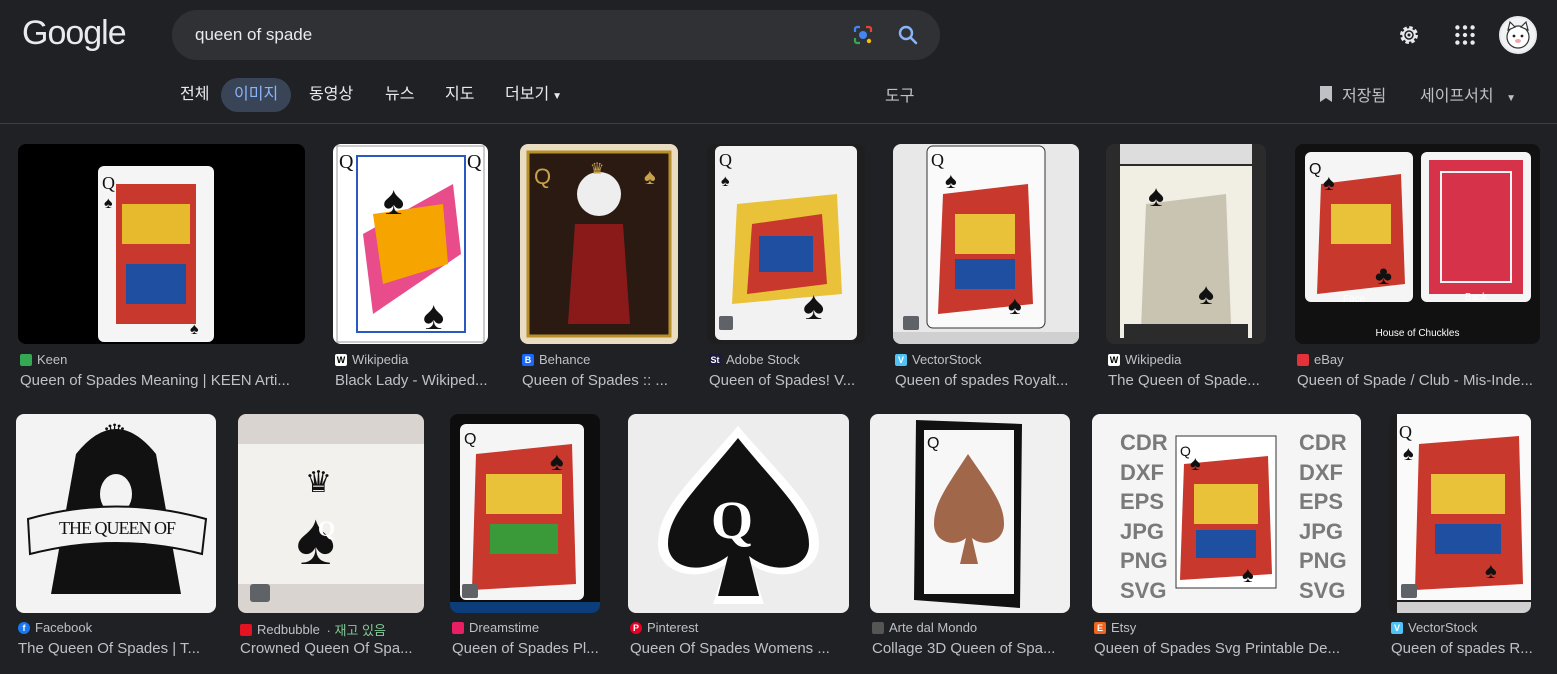 The height and width of the screenshot is (674, 1557). I want to click on tab-label: 지도, so click(460, 94).